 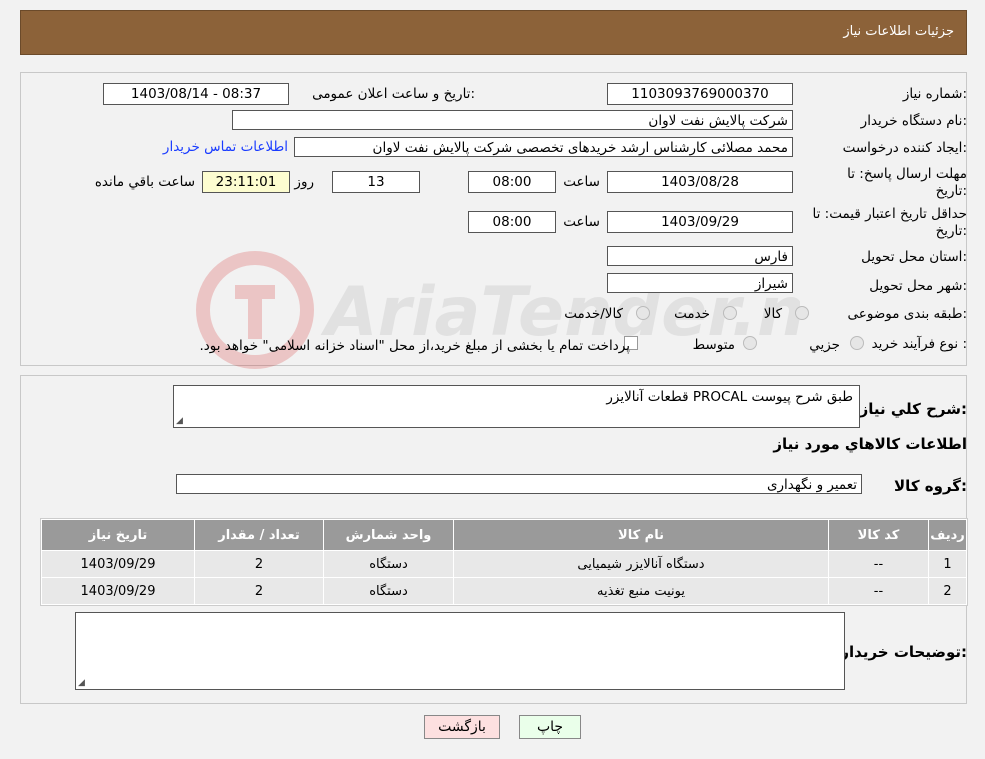 I want to click on need-number-field: 1103093769000370, so click(x=700, y=94).